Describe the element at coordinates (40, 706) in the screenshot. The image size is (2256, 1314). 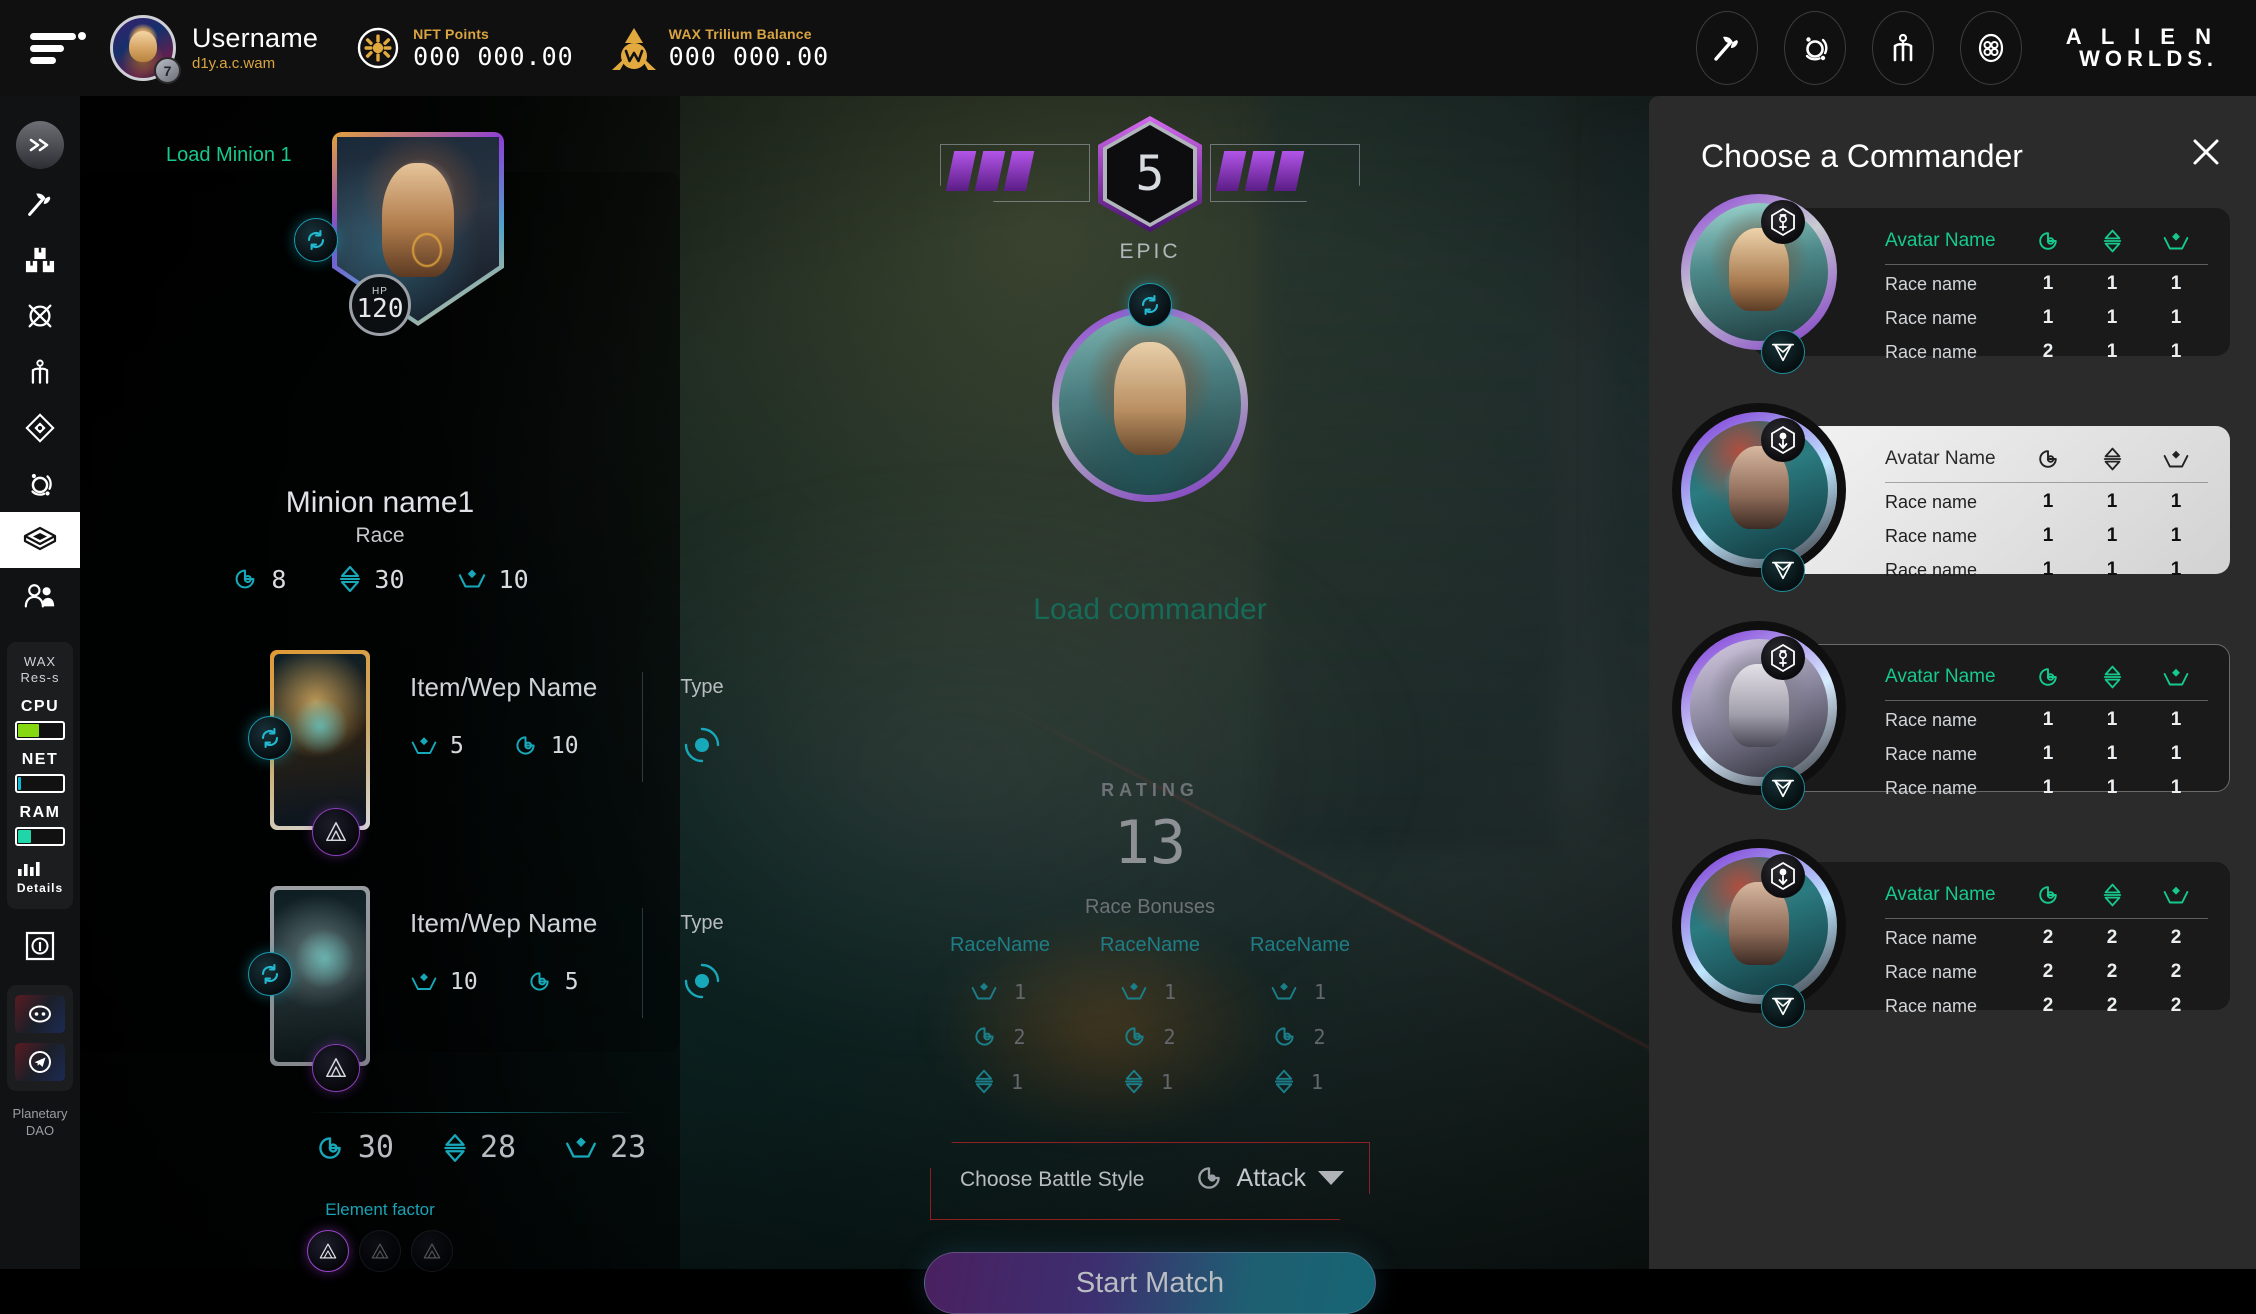
I see `cpu-label: CPU` at that location.